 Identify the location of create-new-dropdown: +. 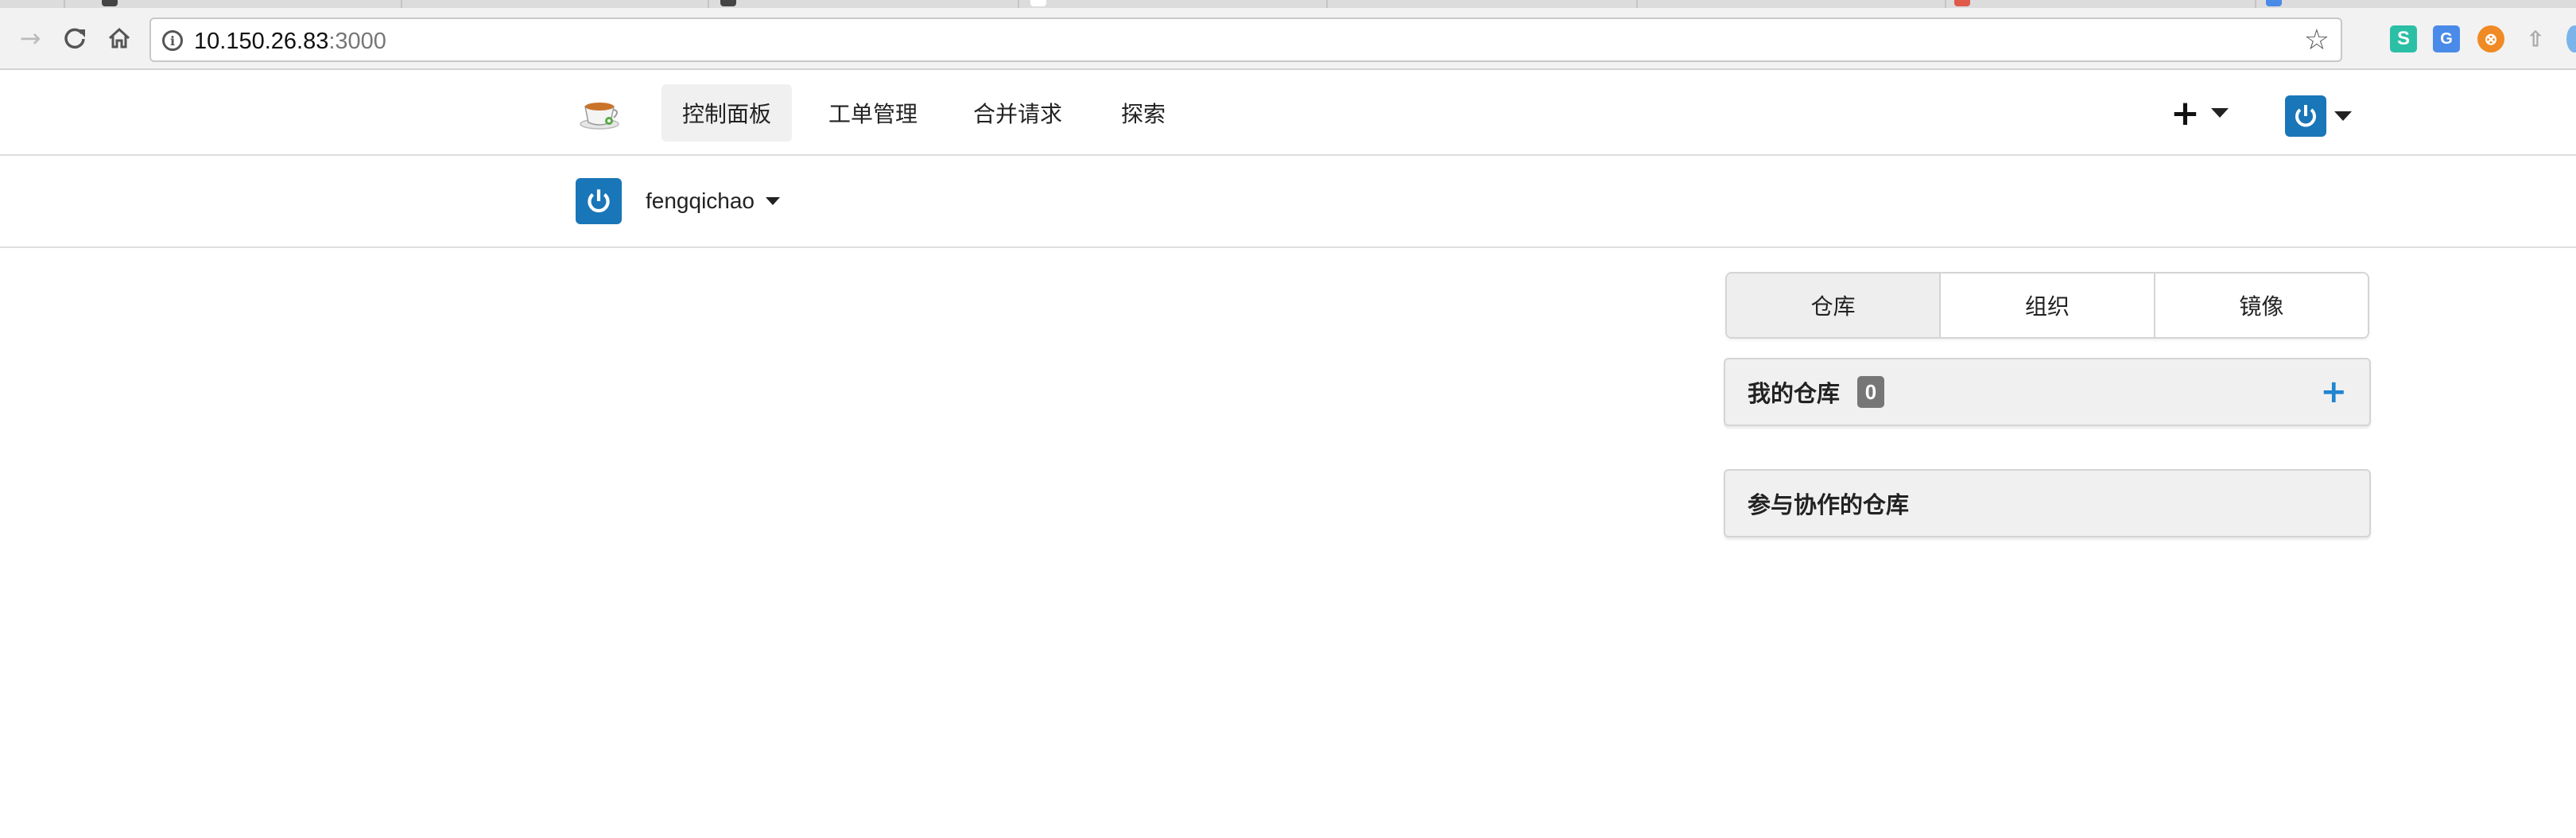
(2200, 113).